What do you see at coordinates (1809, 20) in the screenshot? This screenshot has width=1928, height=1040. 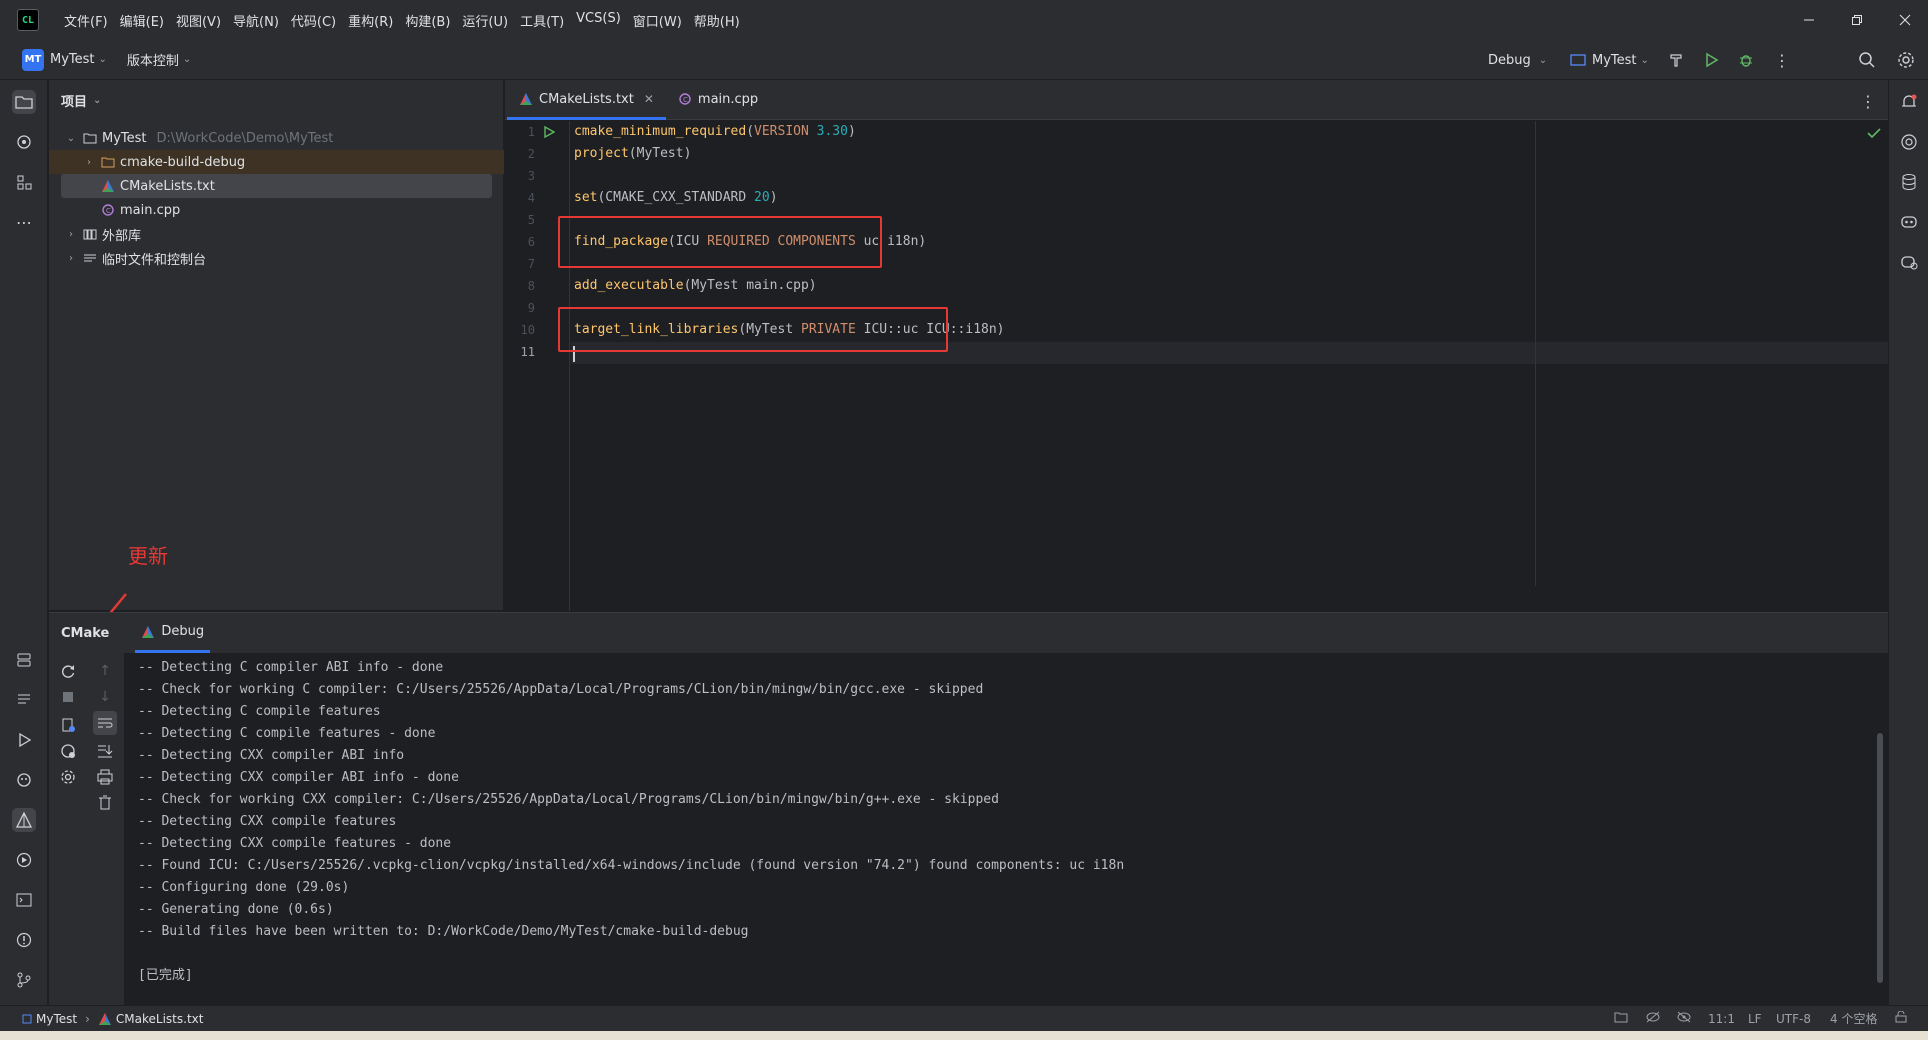 I see `minimize-button` at bounding box center [1809, 20].